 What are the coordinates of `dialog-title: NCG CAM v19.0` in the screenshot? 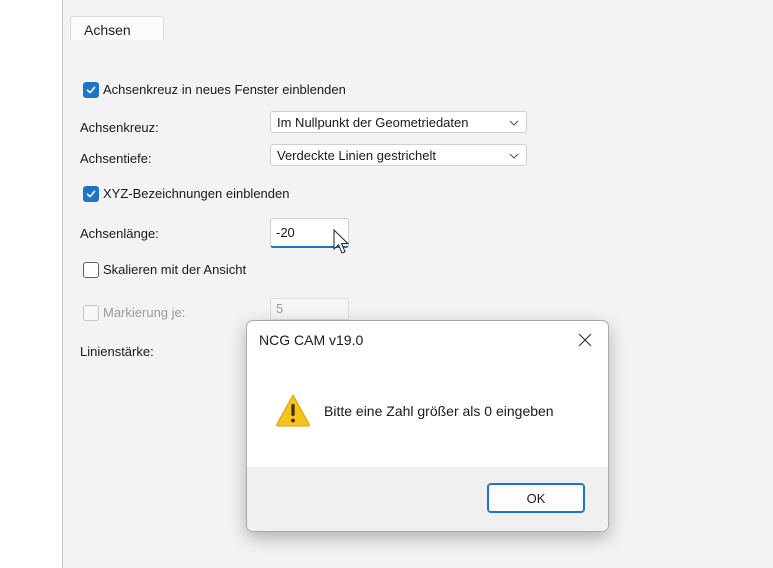 It's located at (311, 340).